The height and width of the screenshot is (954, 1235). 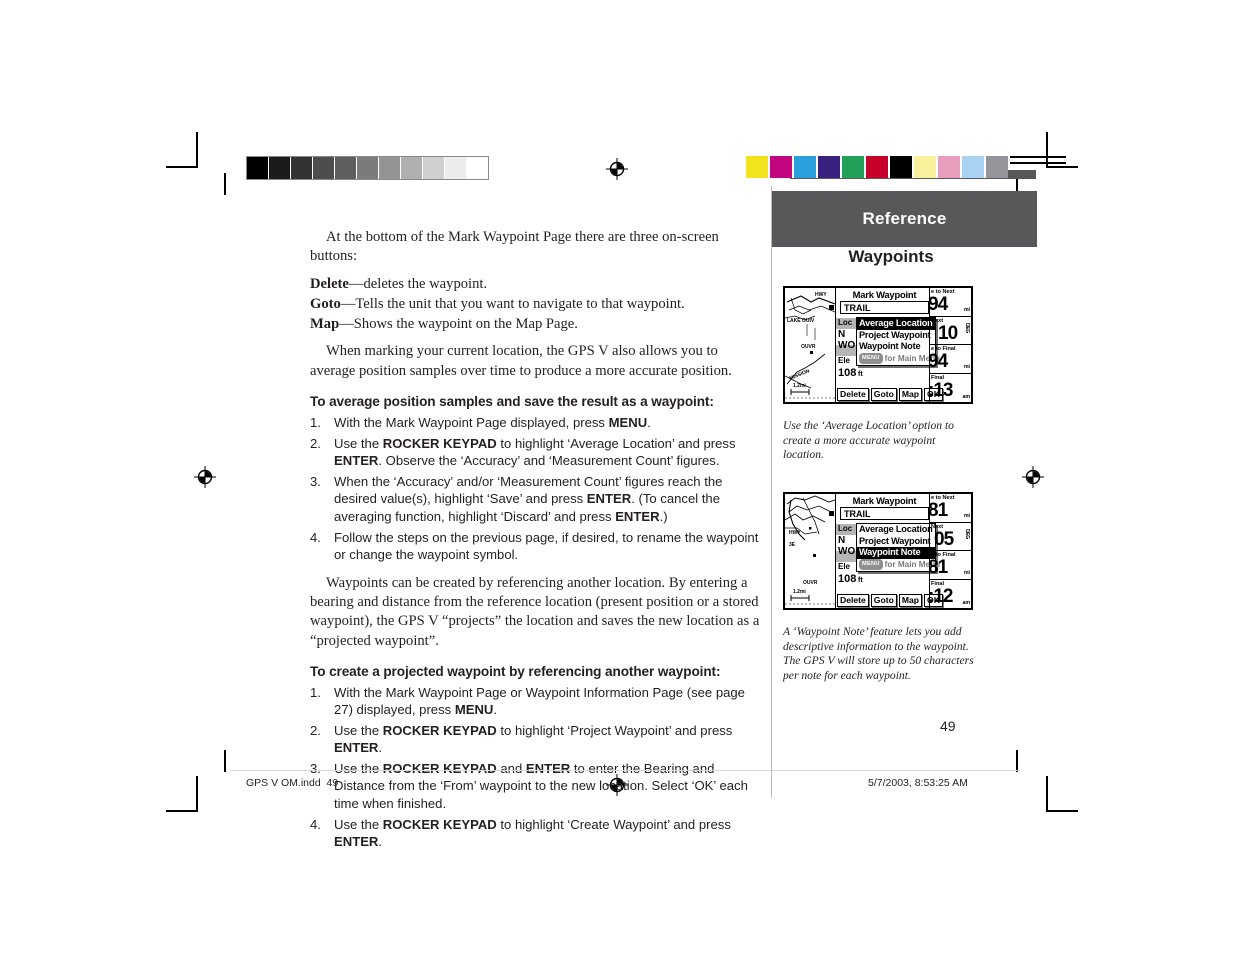 What do you see at coordinates (332, 783) in the screenshot?
I see `footer-file-page: 49` at bounding box center [332, 783].